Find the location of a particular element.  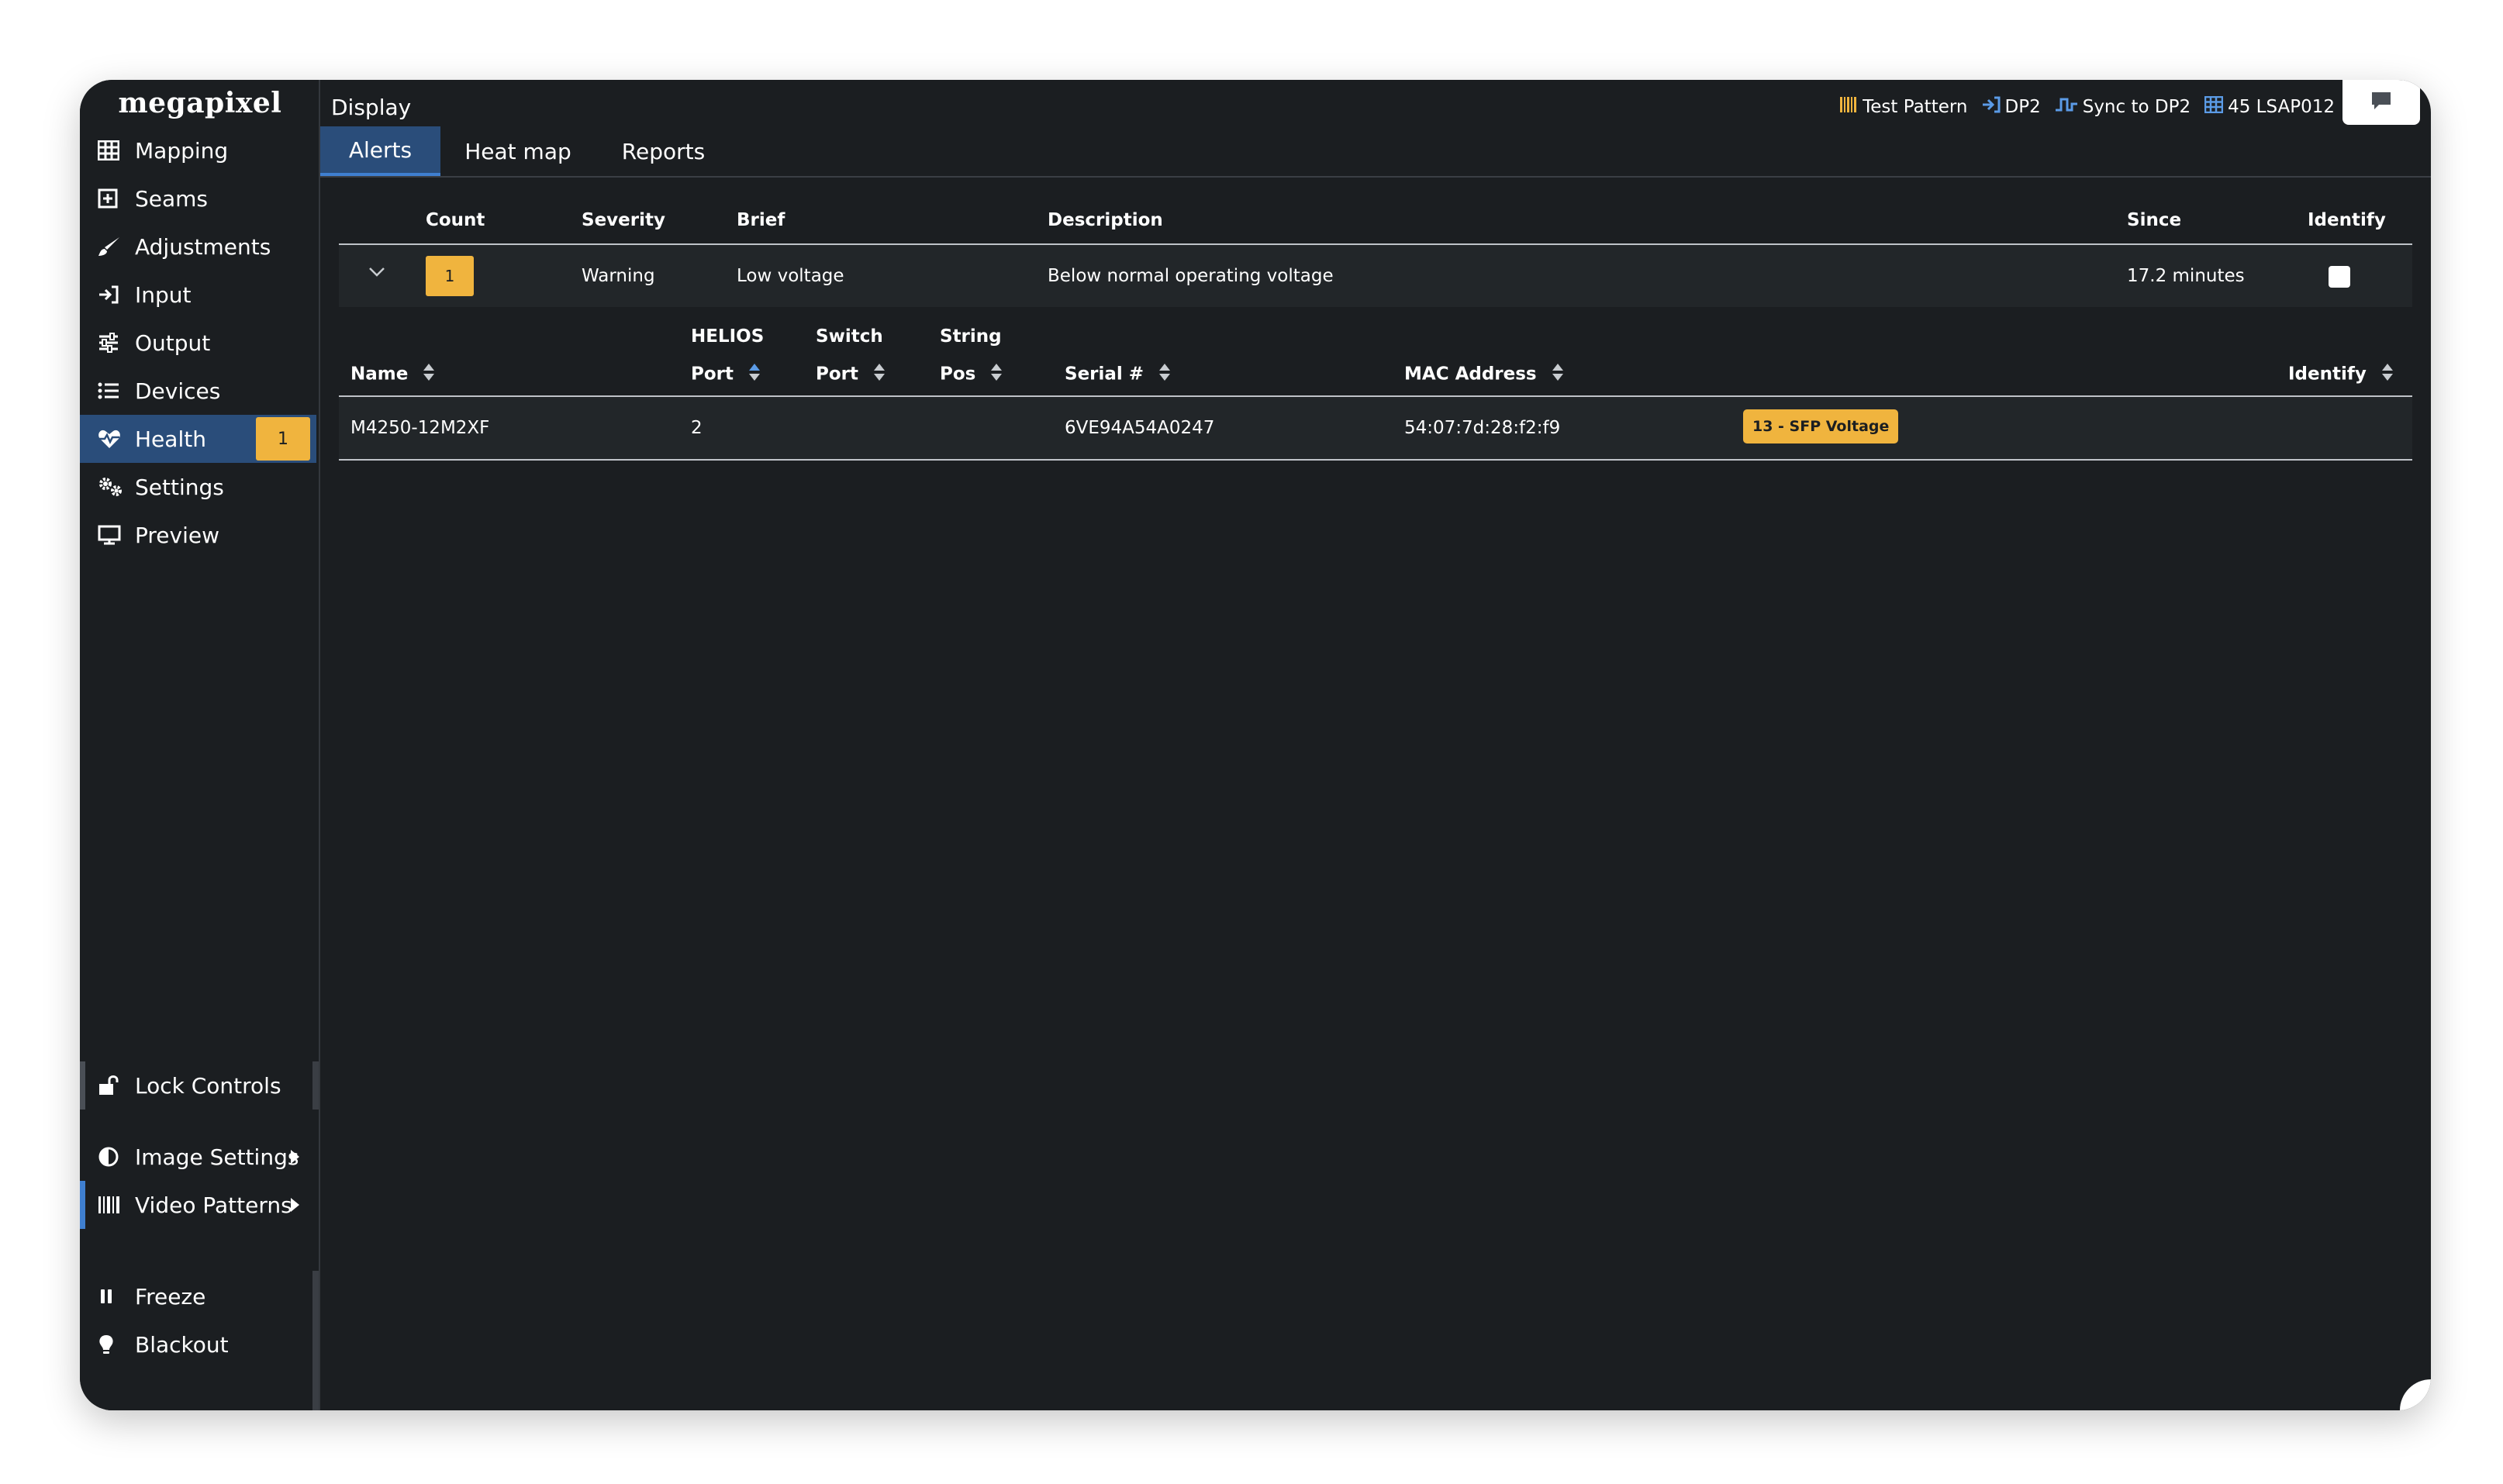

status-panels: 45 LSAP012 is located at coordinates (2269, 107).